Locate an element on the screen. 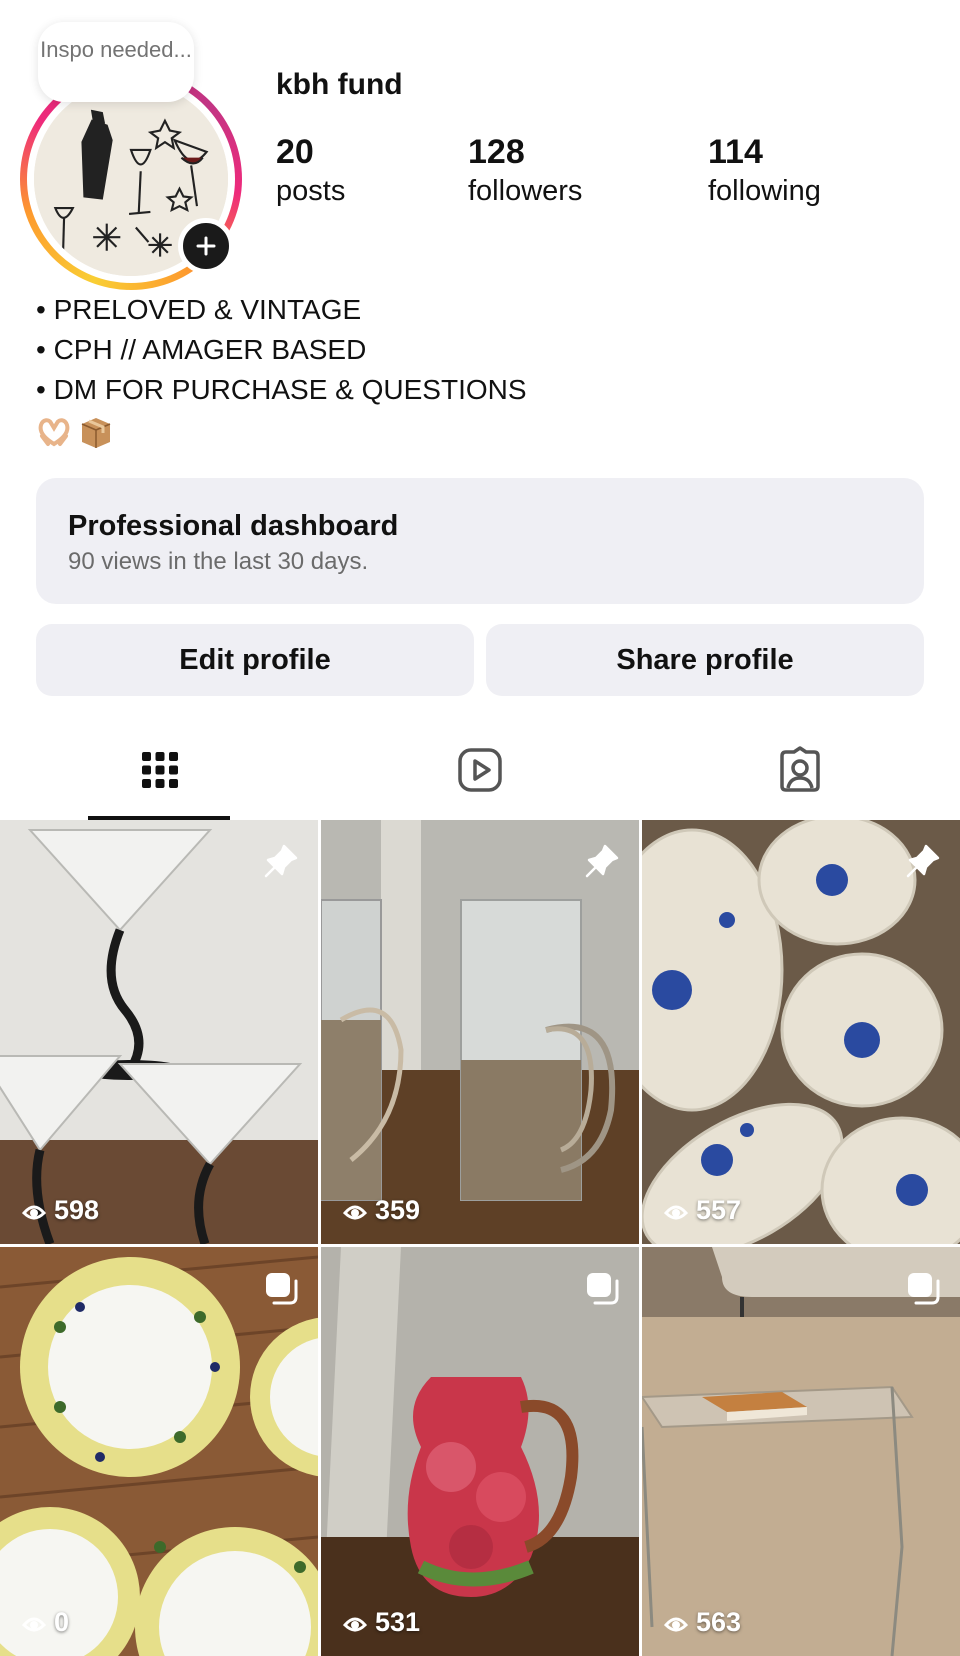 Image resolution: width=960 pixels, height=1656 pixels. post-tile: 359 is located at coordinates (480, 1032).